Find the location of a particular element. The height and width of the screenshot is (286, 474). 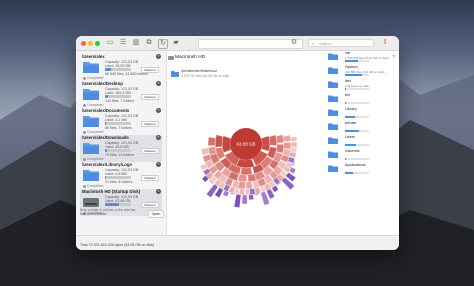

card-title: Macintosh HD (Startup Disk) is located at coordinates (111, 191).